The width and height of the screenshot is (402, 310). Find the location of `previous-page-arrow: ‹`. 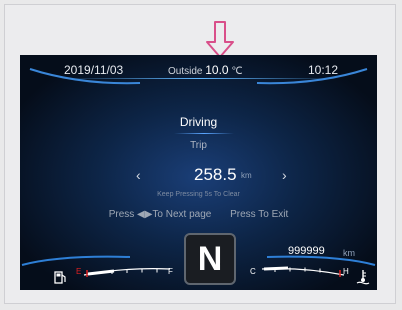

previous-page-arrow: ‹ is located at coordinates (138, 175).